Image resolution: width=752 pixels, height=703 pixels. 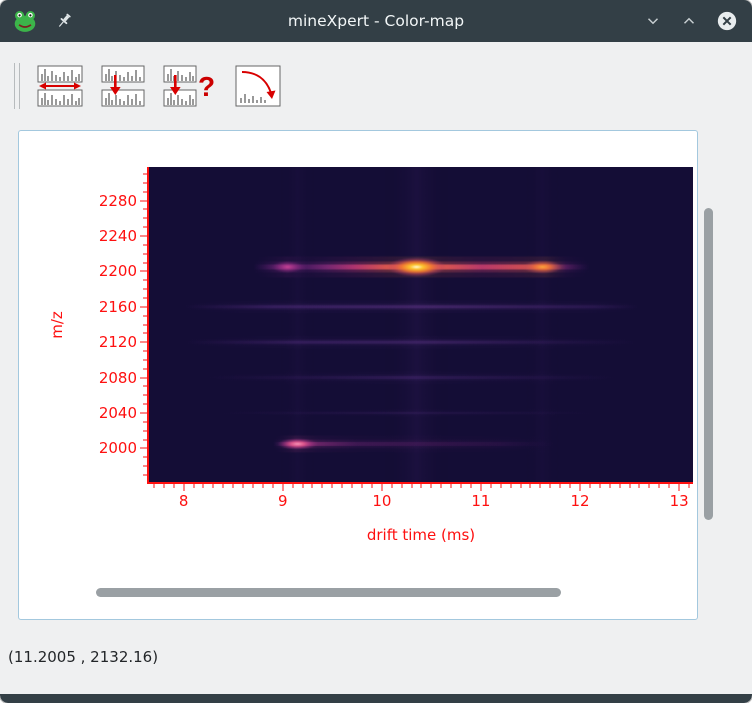 I want to click on x-tick-label: 12, so click(x=580, y=501).